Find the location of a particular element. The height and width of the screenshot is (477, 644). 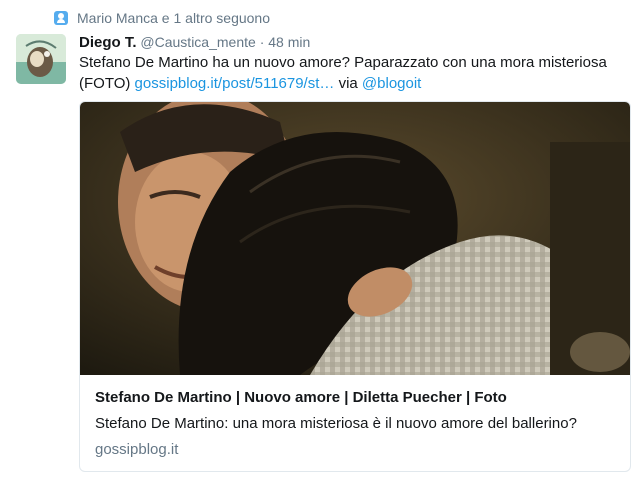

author-name: Diego T. is located at coordinates (108, 42).